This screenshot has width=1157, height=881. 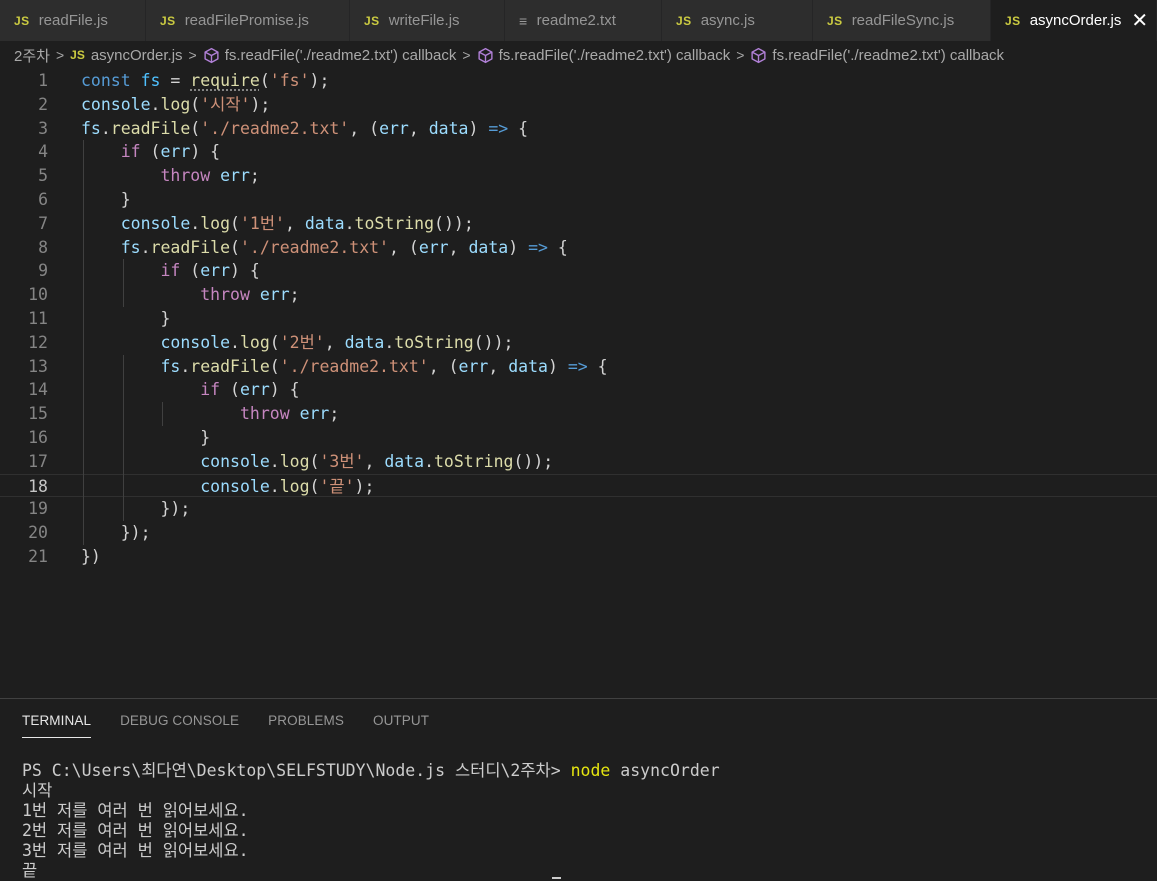 I want to click on panel-tab-output: OUTPUT, so click(x=401, y=725).